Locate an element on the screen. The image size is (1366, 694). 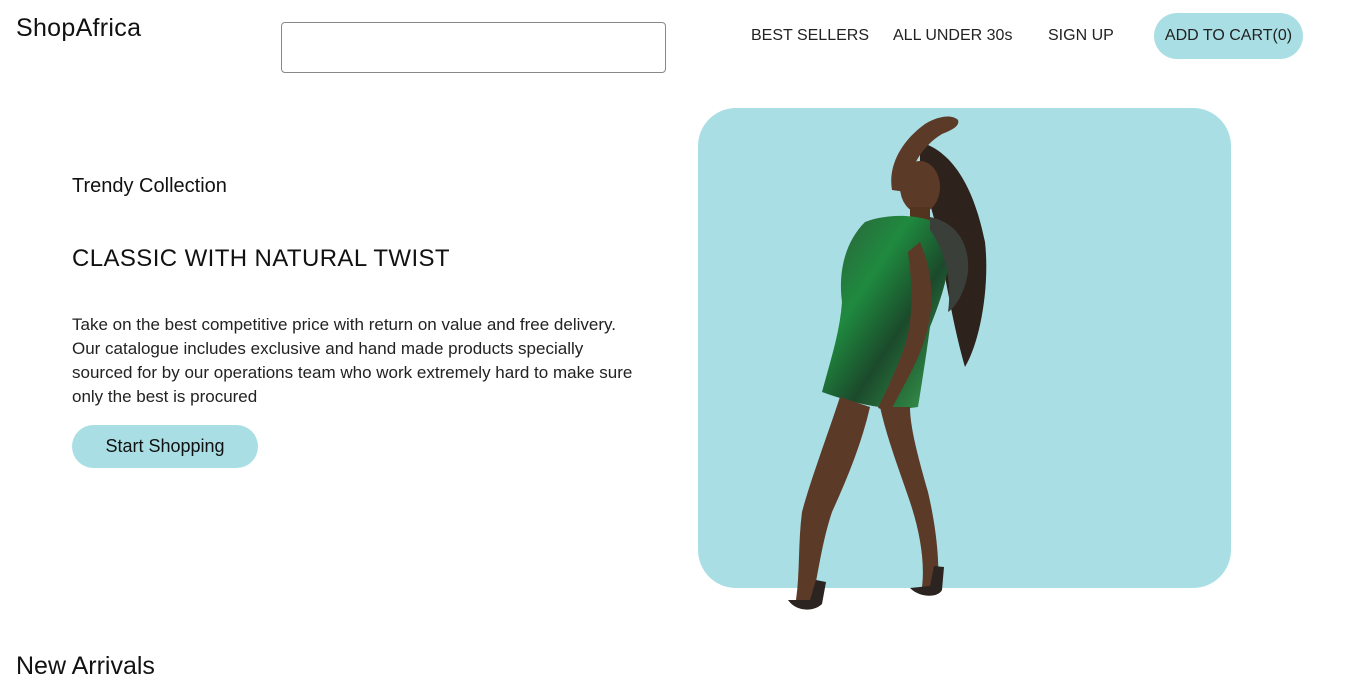
hero-eyebrow: Trendy Collection is located at coordinates (149, 186).